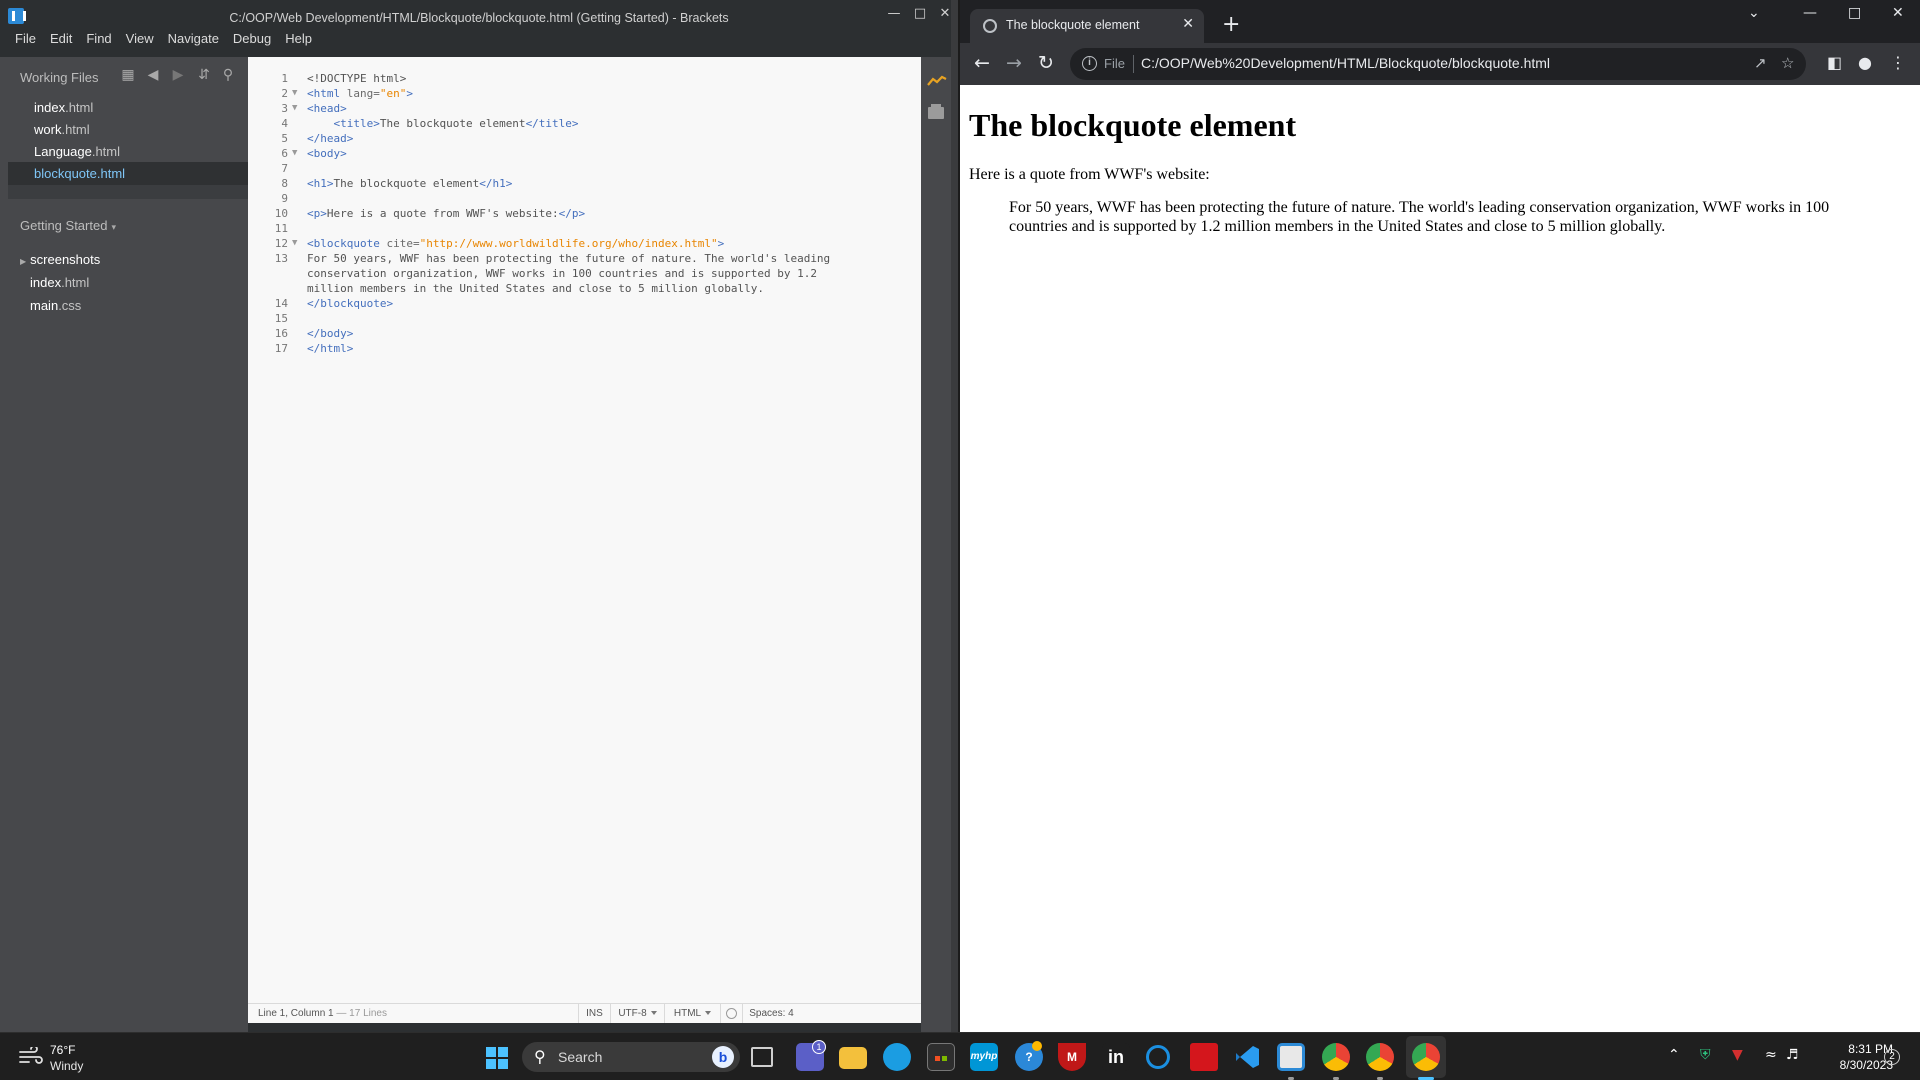 The height and width of the screenshot is (1080, 1920). I want to click on file-name: index, so click(50, 107).